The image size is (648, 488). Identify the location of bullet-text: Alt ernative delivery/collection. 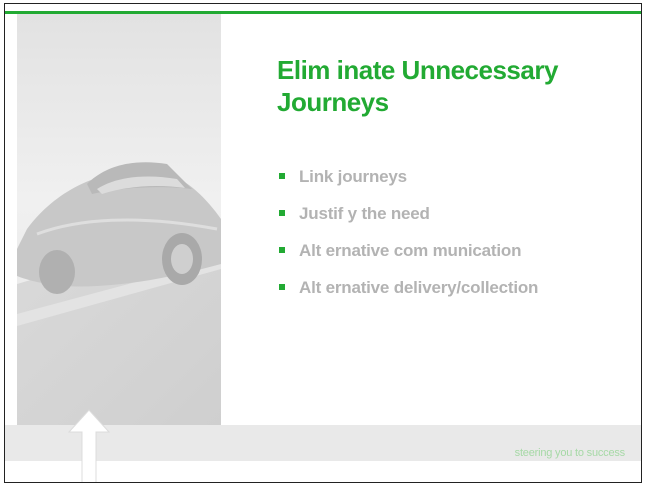
(419, 287).